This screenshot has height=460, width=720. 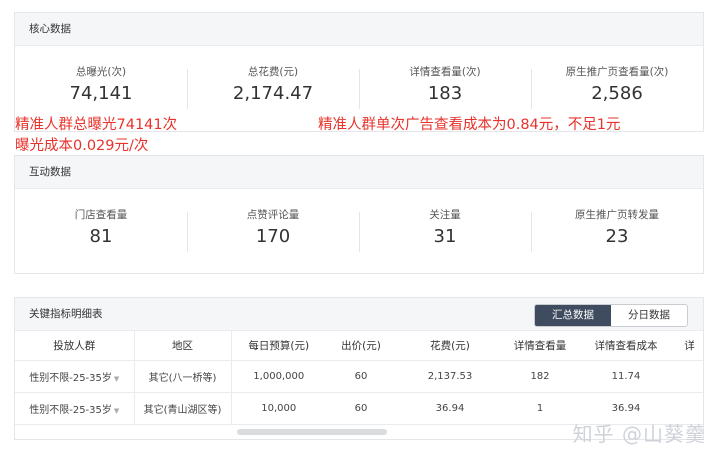 What do you see at coordinates (96, 125) in the screenshot?
I see `annotation-left-line1: 精准人群总曝光74141次` at bounding box center [96, 125].